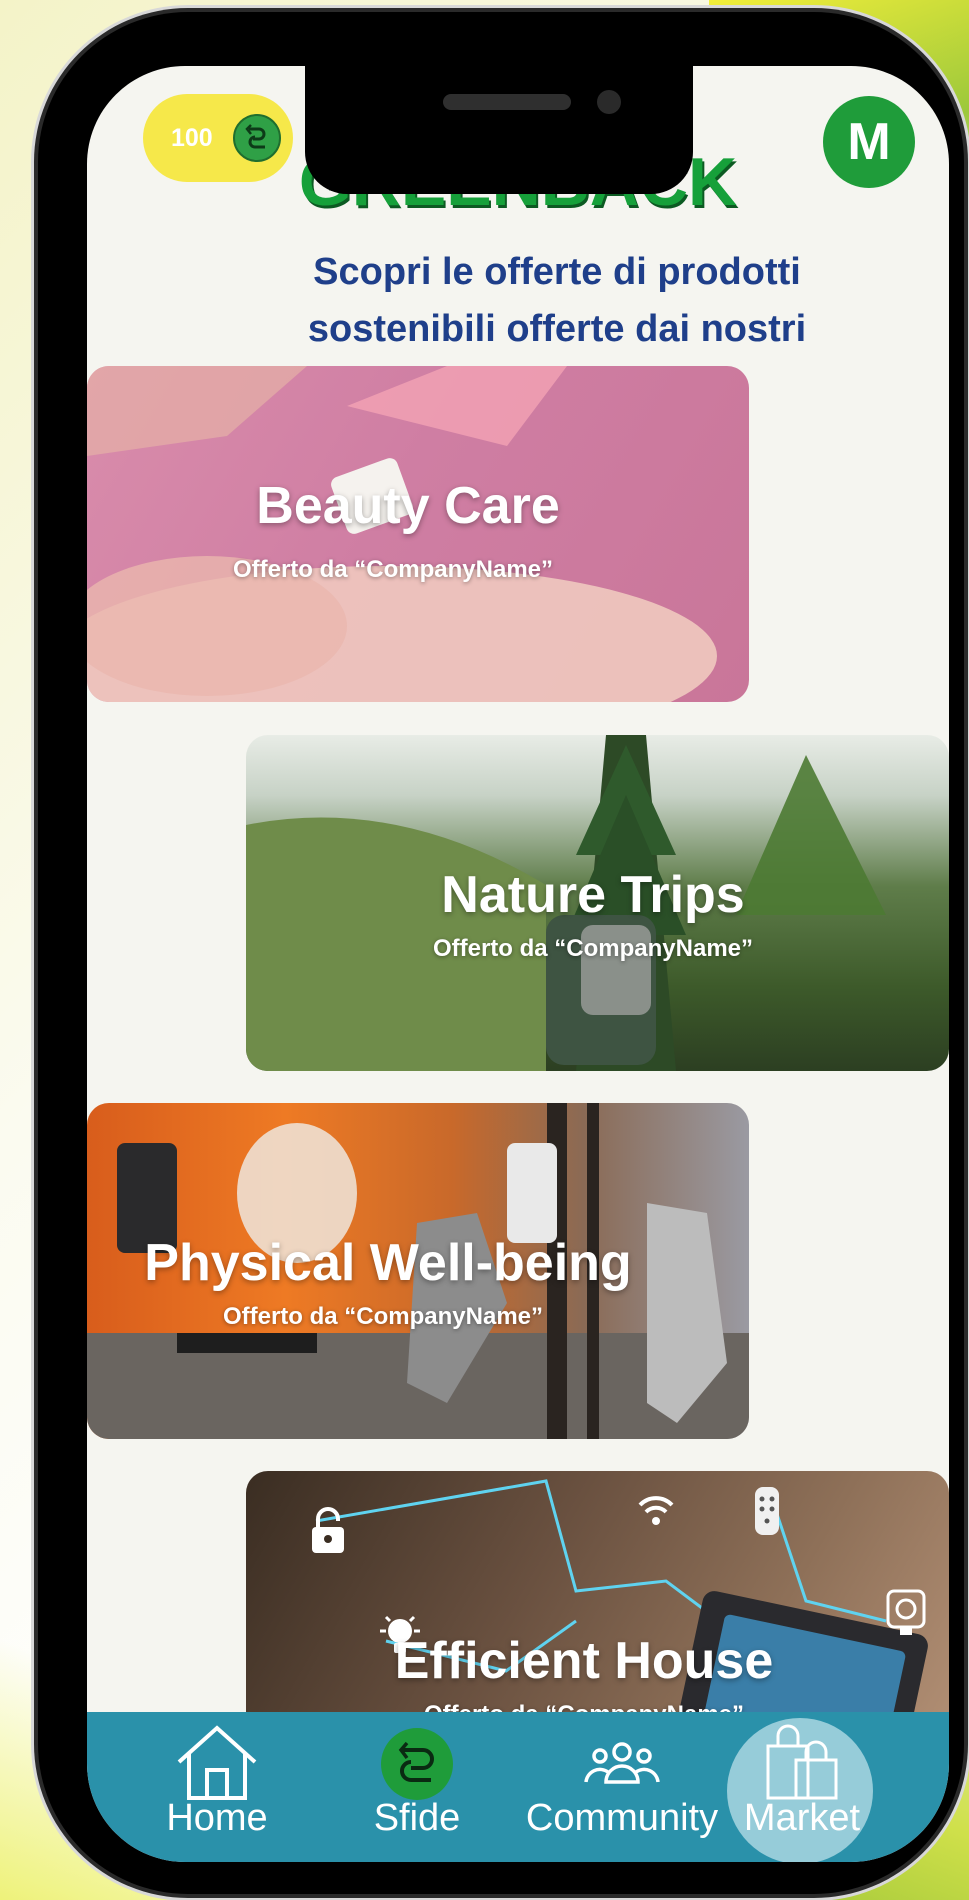 This screenshot has width=969, height=1900. Describe the element at coordinates (802, 1818) in the screenshot. I see `nav-label: Market` at that location.